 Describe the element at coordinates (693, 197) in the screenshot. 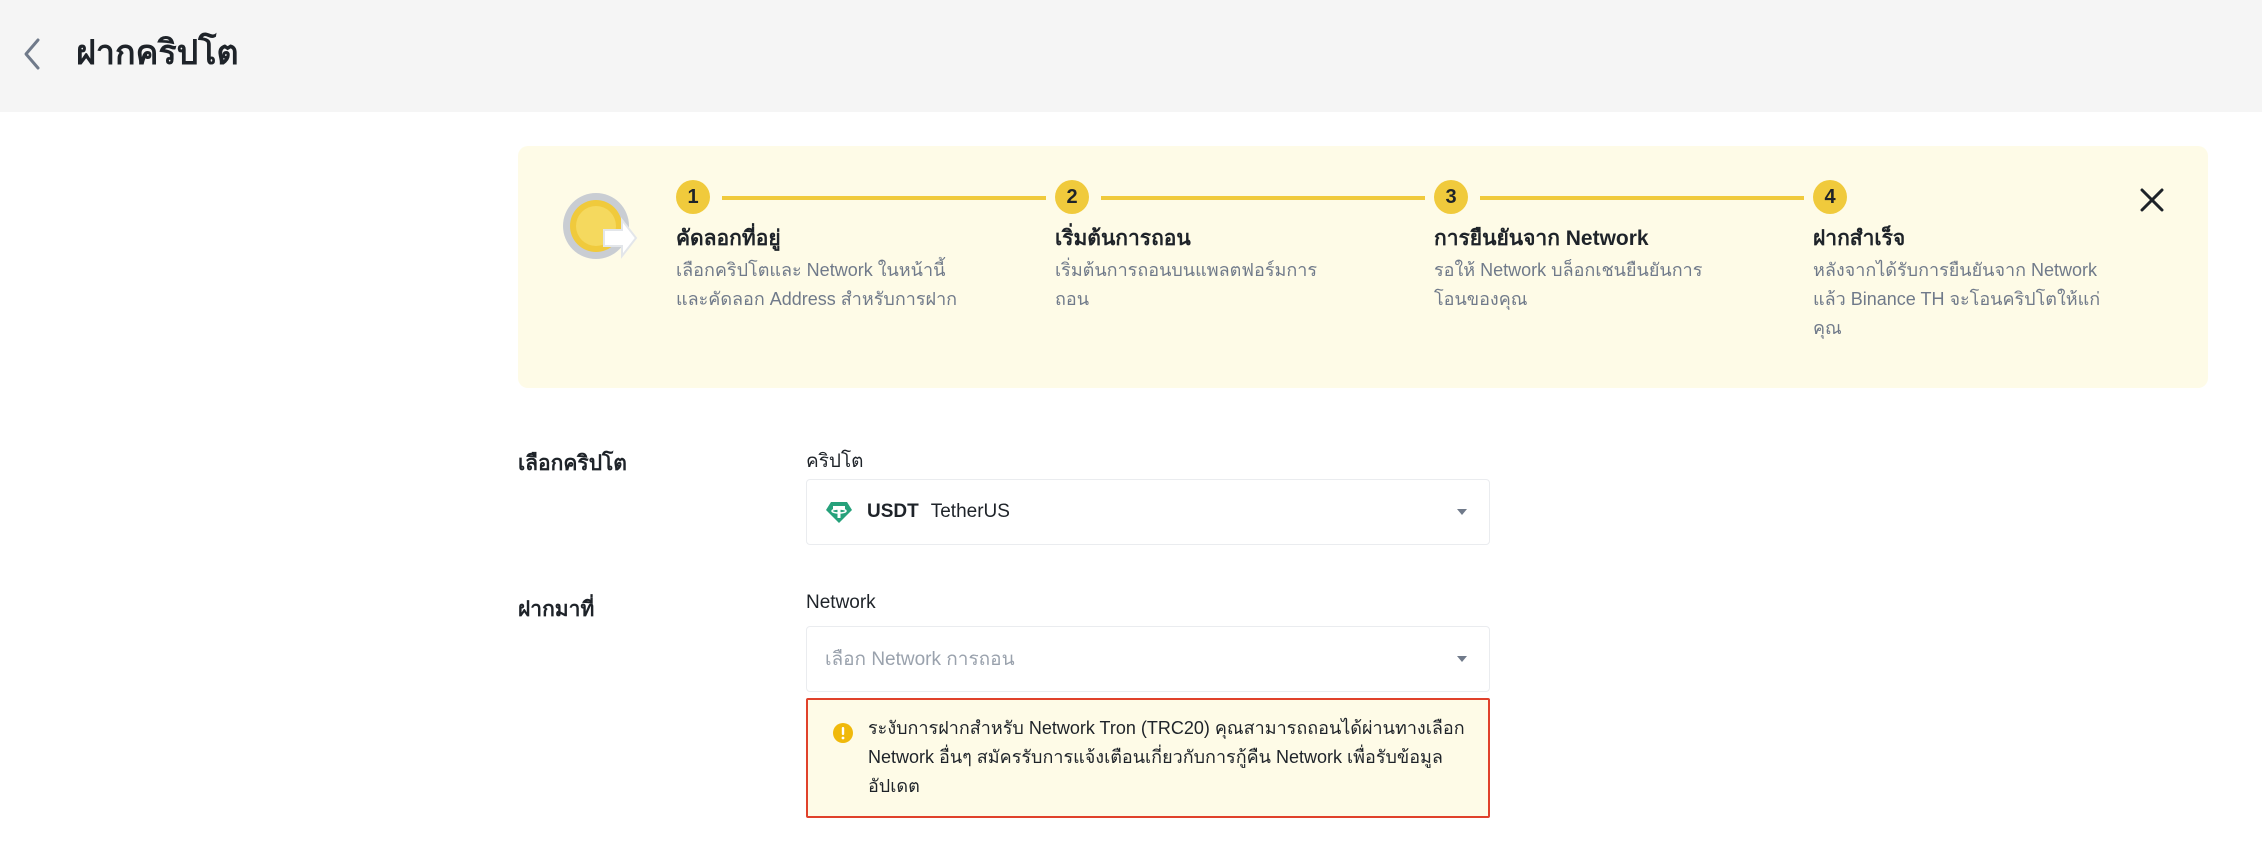

I see `step-number: 1` at that location.